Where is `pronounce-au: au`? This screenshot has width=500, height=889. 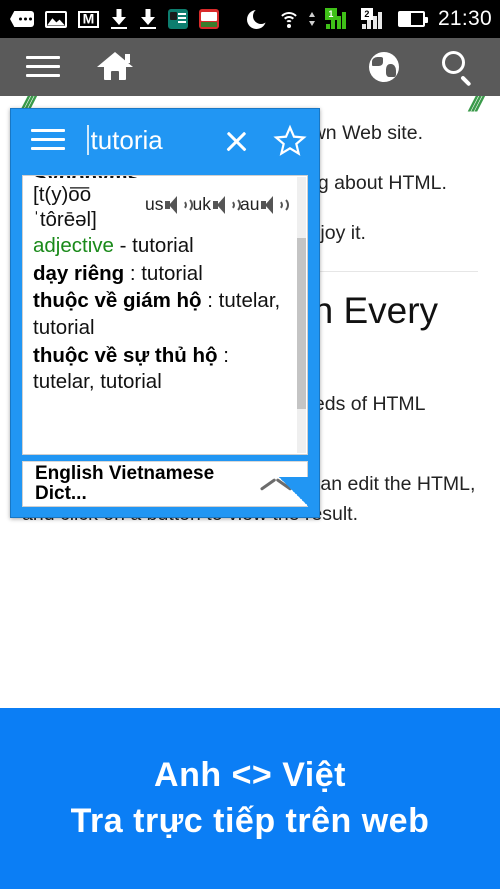
pronounce-au: au is located at coordinates (264, 204).